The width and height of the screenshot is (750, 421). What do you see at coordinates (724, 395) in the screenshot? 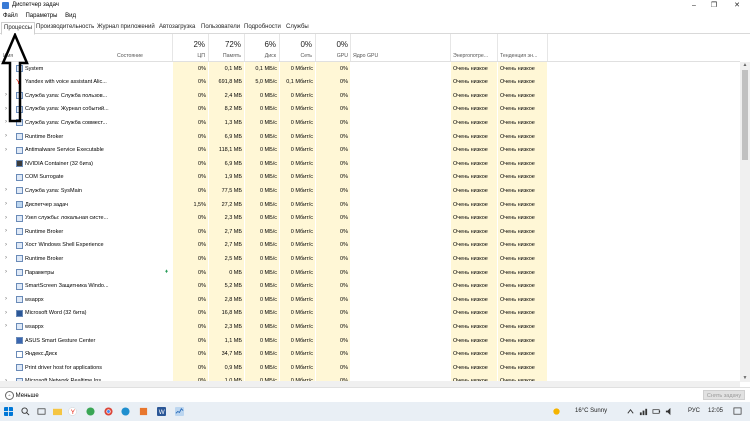
I see `end-task-button: Снять задачу` at bounding box center [724, 395].